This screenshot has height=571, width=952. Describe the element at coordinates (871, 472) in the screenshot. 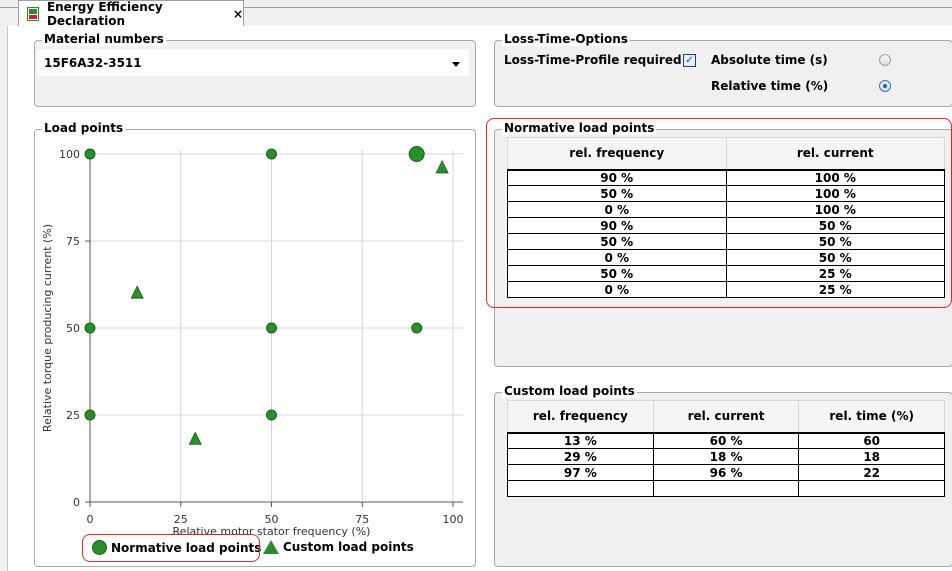

I see `cell-rel-time: 22` at that location.